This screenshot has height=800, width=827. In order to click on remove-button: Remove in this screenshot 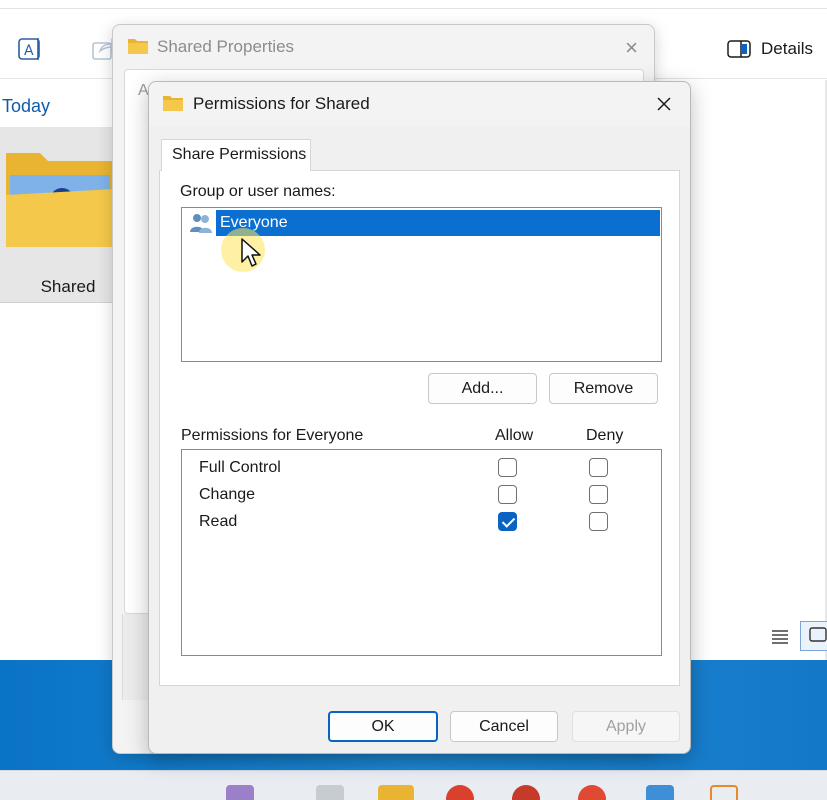, I will do `click(603, 388)`.